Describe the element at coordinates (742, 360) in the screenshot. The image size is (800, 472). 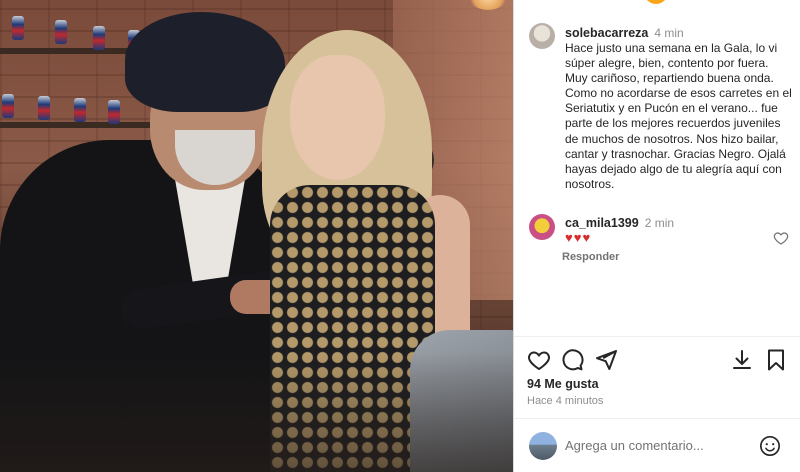
I see `download-icon` at that location.